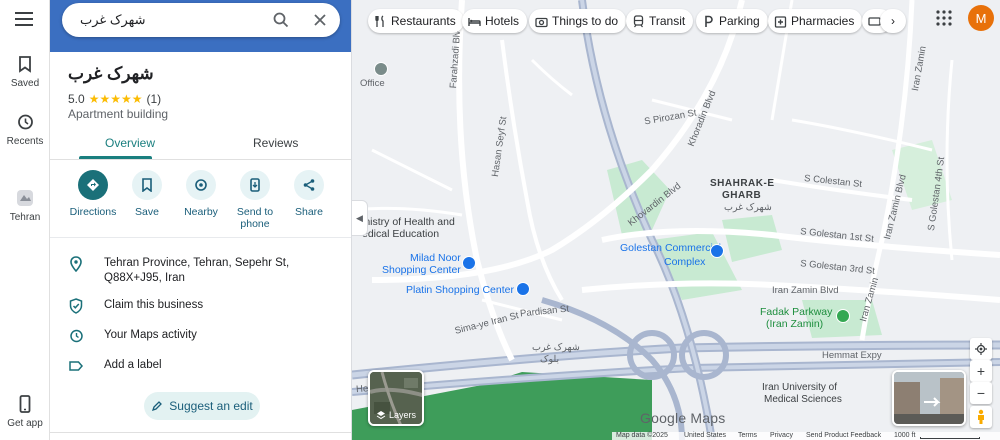 The height and width of the screenshot is (440, 1000). What do you see at coordinates (732, 21) in the screenshot?
I see `chip-parking: Parking` at bounding box center [732, 21].